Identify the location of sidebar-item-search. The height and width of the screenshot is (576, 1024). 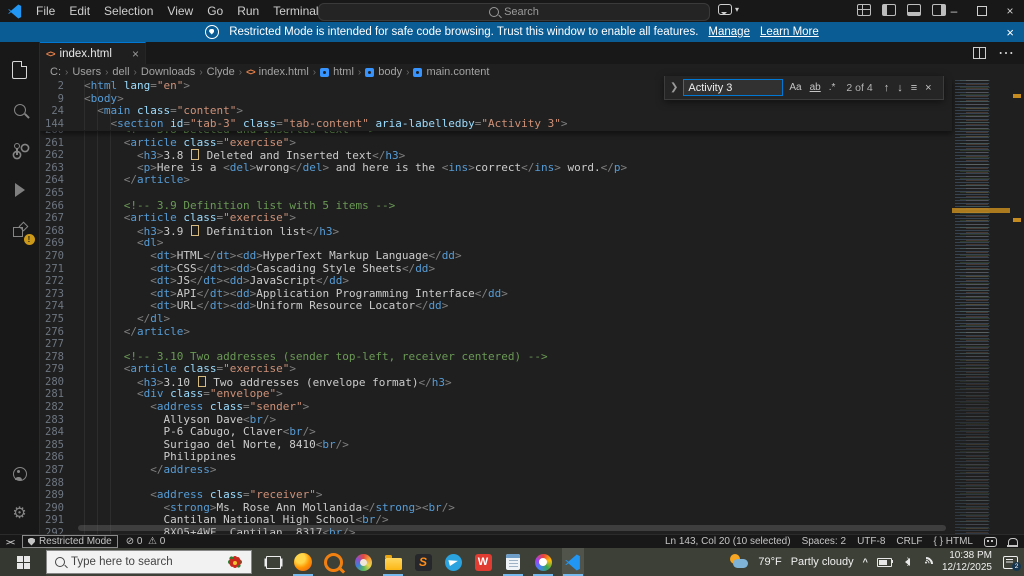
(20, 110).